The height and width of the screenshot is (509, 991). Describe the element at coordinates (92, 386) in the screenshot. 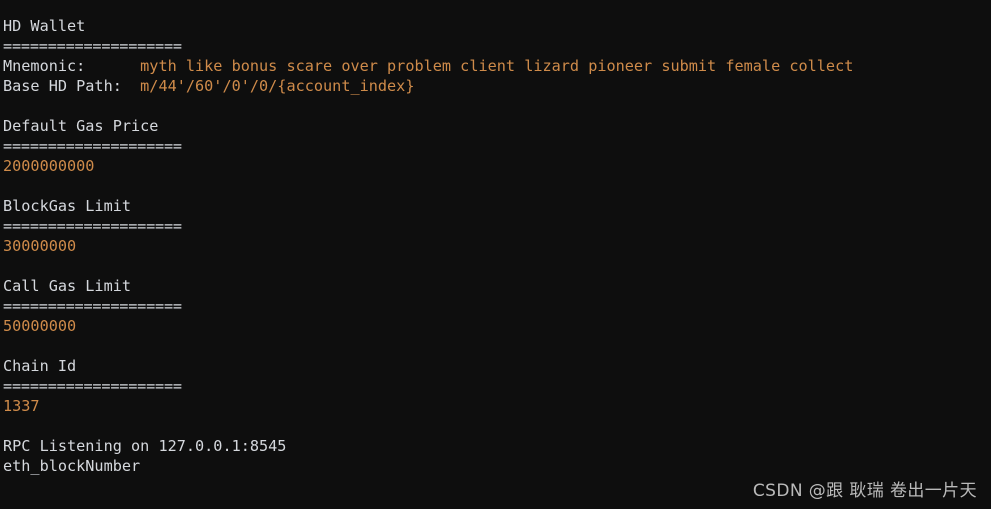

I see `section-rule-chain-id: ====================` at that location.